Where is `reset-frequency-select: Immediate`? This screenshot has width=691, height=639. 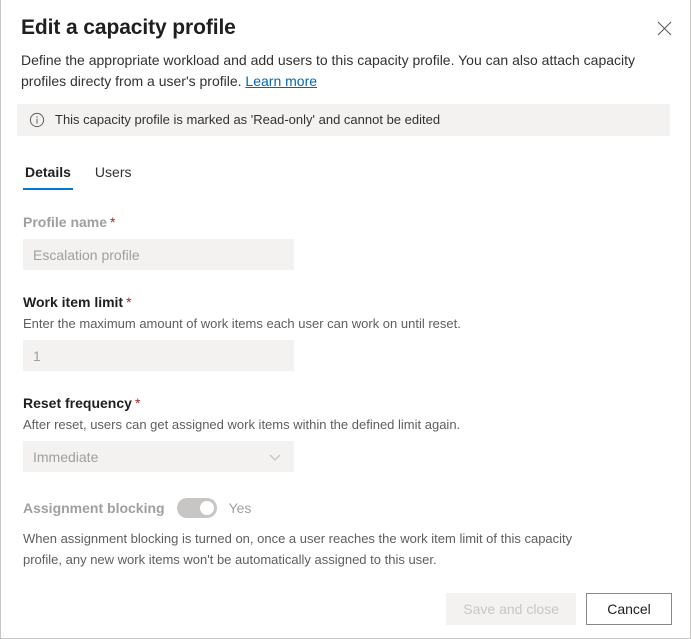 reset-frequency-select: Immediate is located at coordinates (158, 456).